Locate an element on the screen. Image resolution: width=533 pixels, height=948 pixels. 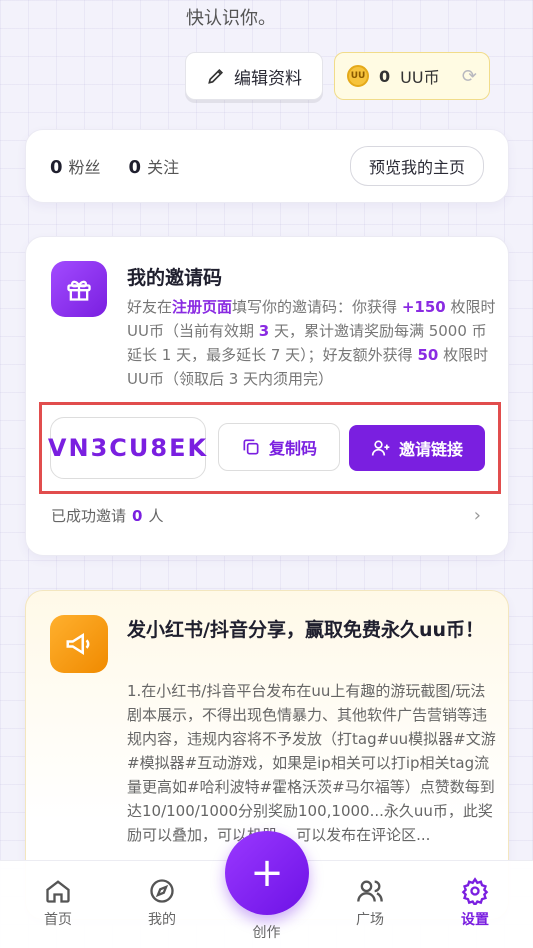
coin-count: 0 is located at coordinates (385, 76).